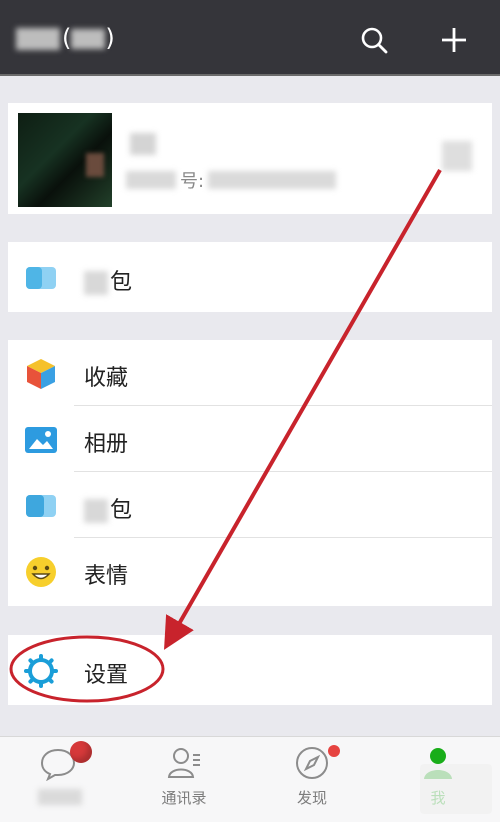  What do you see at coordinates (311, 798) in the screenshot?
I see `tab-discover-label: 发现` at bounding box center [311, 798].